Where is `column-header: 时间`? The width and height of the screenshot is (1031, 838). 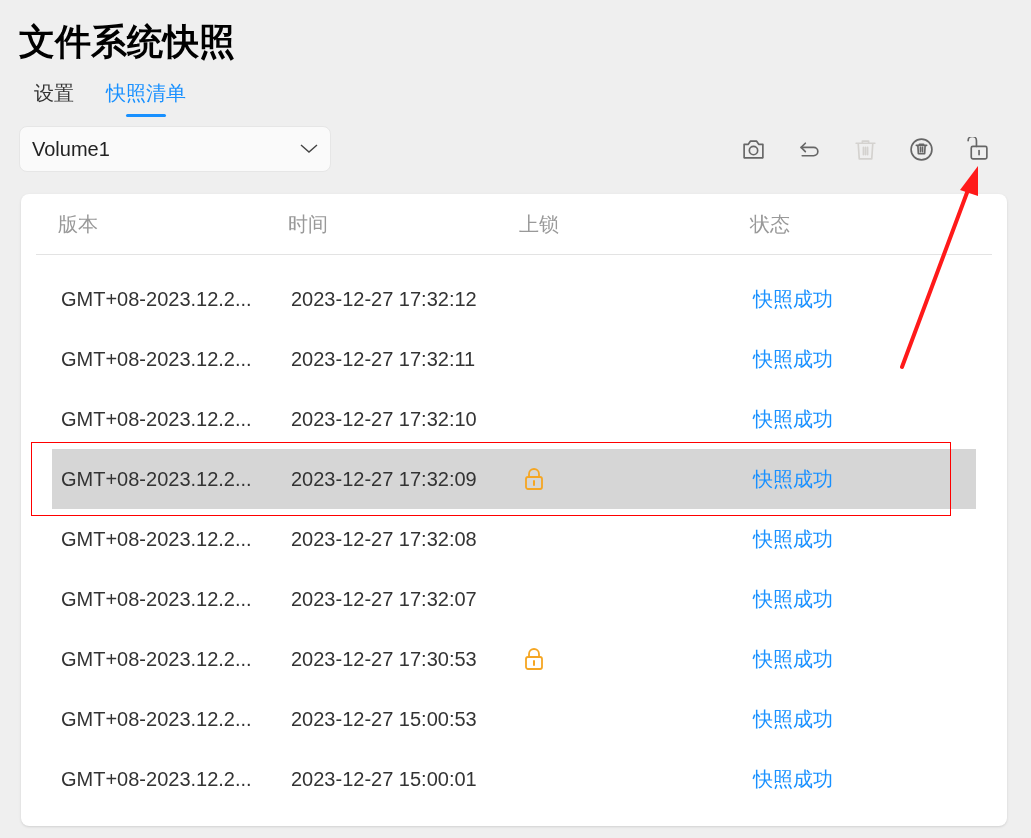
column-header: 时间 is located at coordinates (308, 224).